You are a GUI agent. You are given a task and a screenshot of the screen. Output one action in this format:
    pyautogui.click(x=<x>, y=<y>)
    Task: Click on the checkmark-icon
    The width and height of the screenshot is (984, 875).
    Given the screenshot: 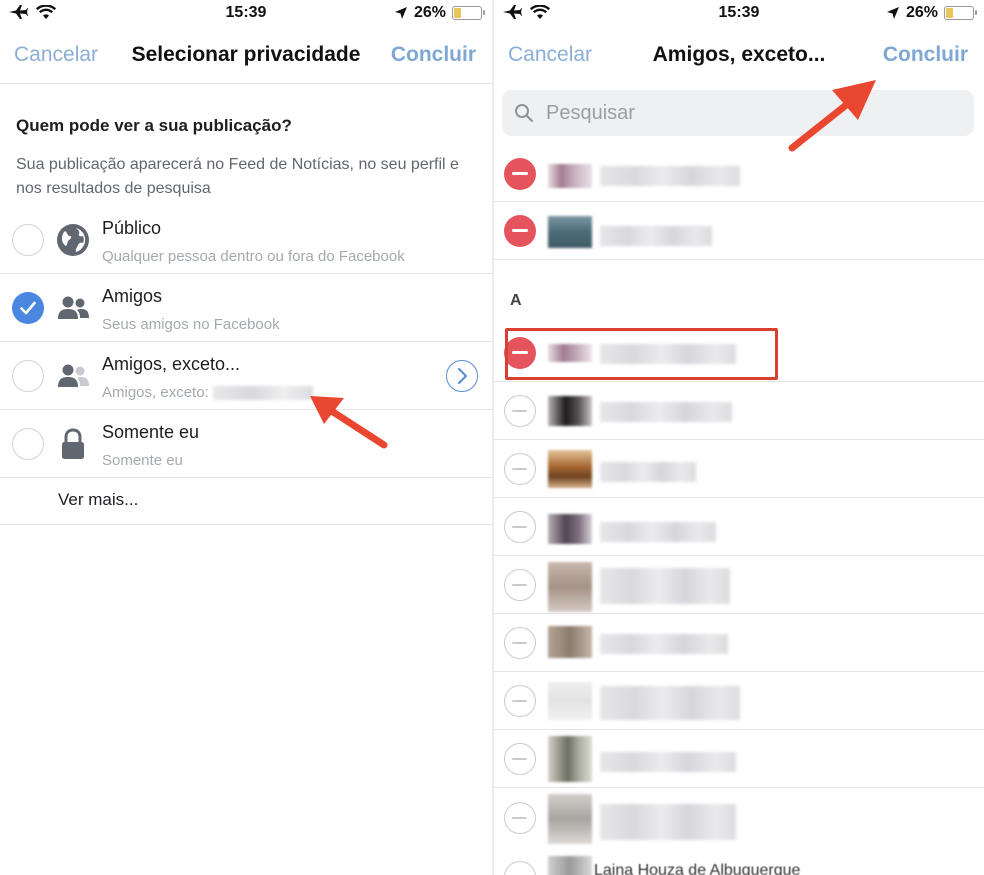 What is the action you would take?
    pyautogui.click(x=28, y=308)
    